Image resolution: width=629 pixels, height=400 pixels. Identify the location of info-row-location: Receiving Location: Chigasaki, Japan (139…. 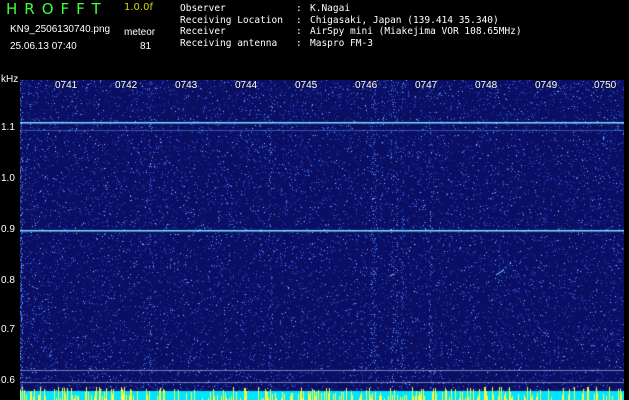
(351, 21).